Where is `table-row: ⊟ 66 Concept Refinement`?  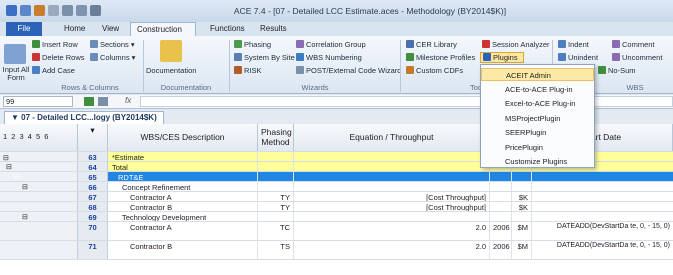 table-row: ⊟ 66 Concept Refinement is located at coordinates (336, 187).